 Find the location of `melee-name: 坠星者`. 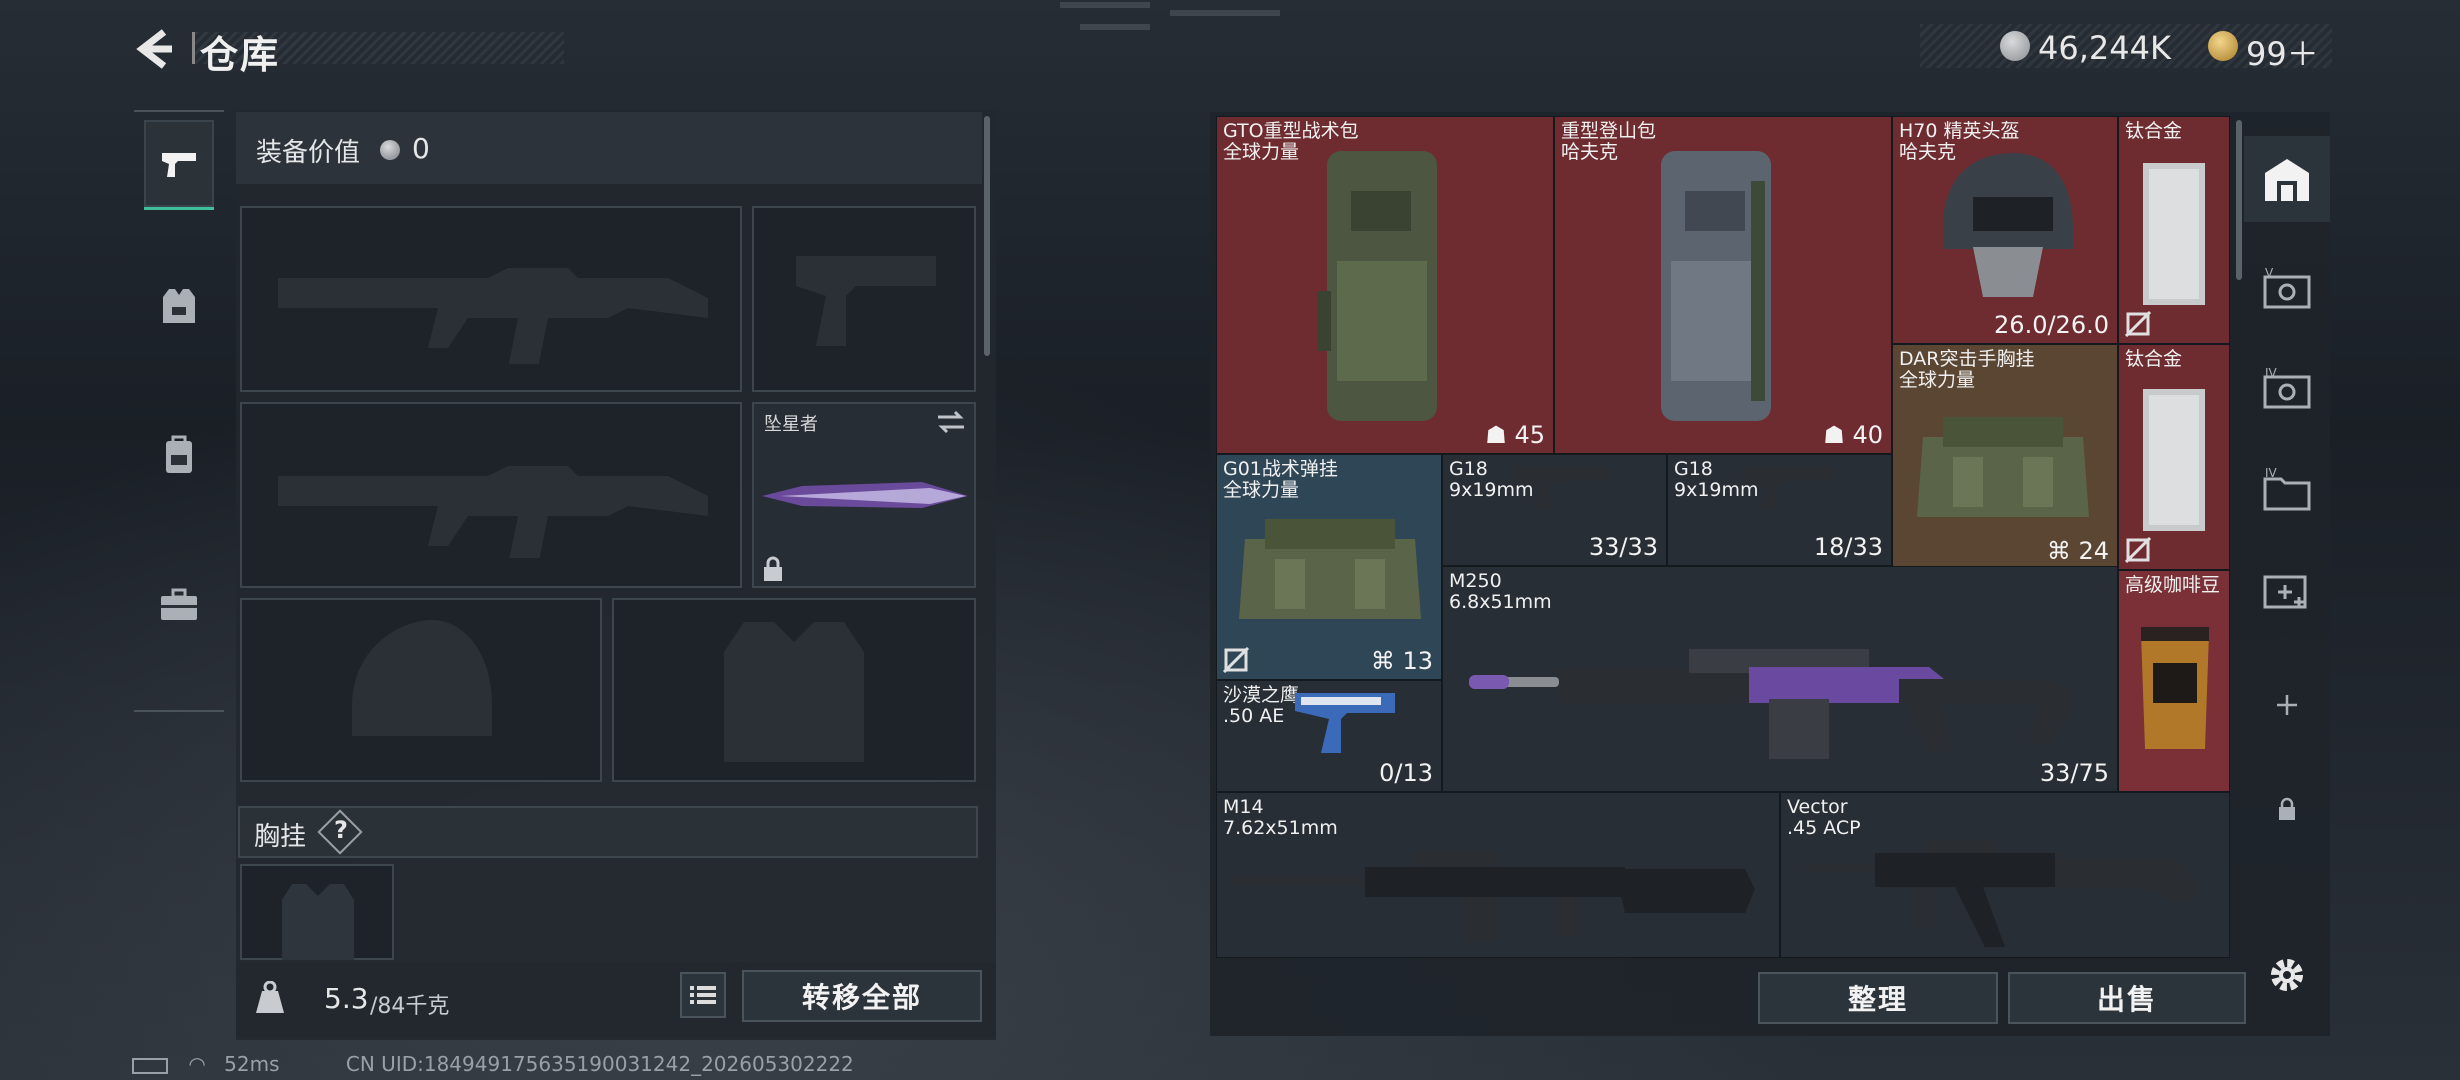

melee-name: 坠星者 is located at coordinates (791, 424).